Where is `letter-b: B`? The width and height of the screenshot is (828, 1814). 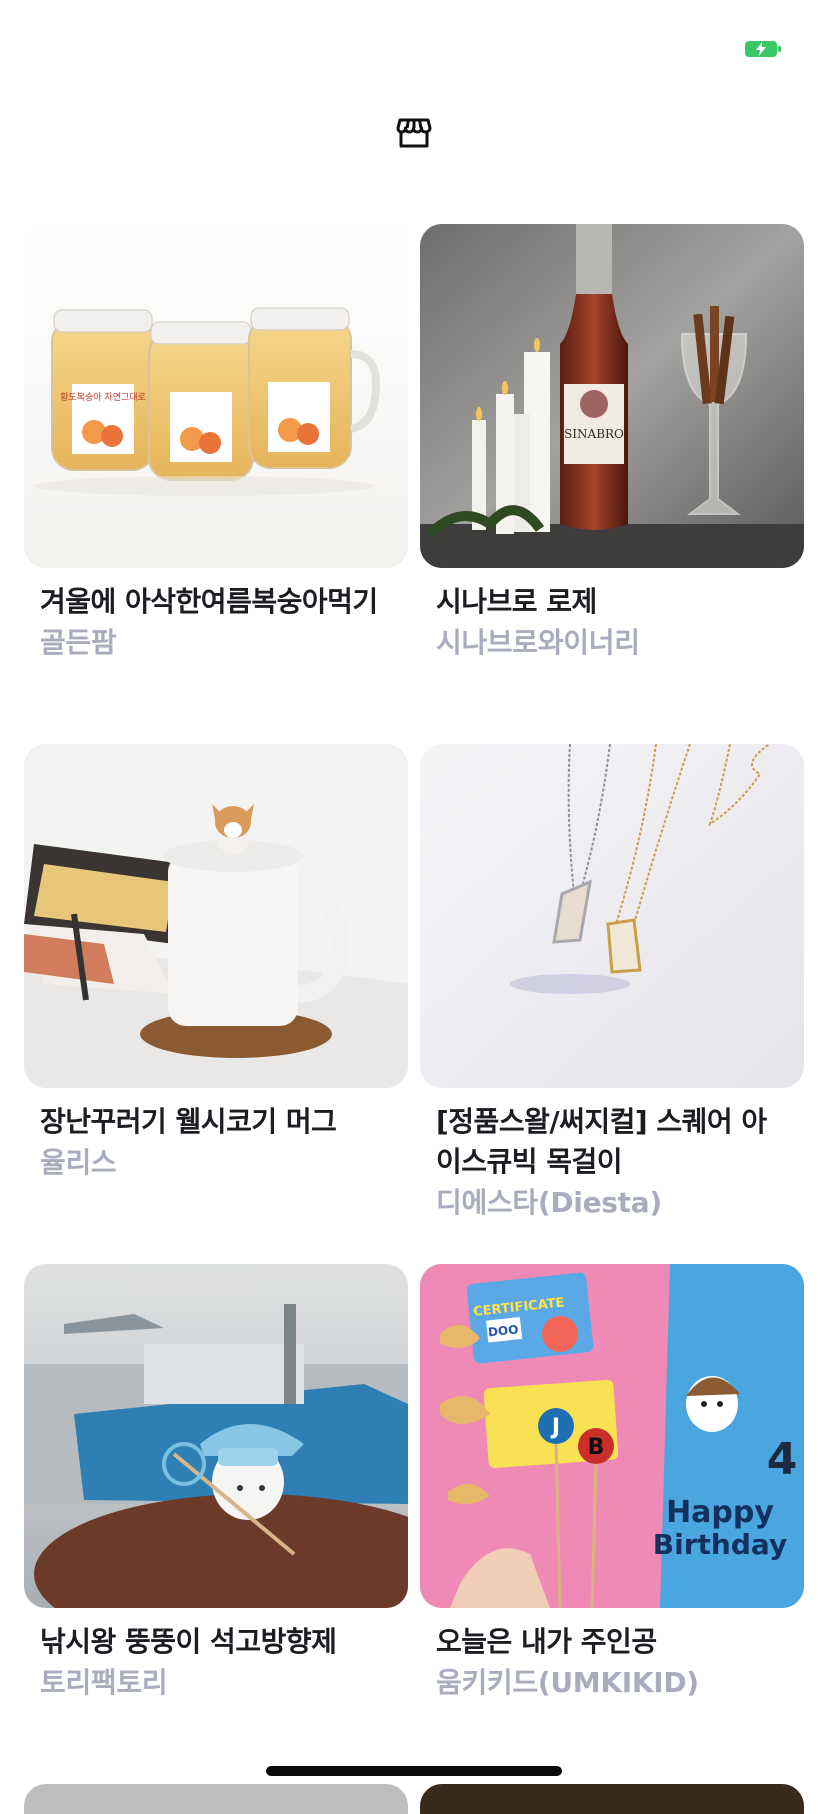 letter-b: B is located at coordinates (596, 1447).